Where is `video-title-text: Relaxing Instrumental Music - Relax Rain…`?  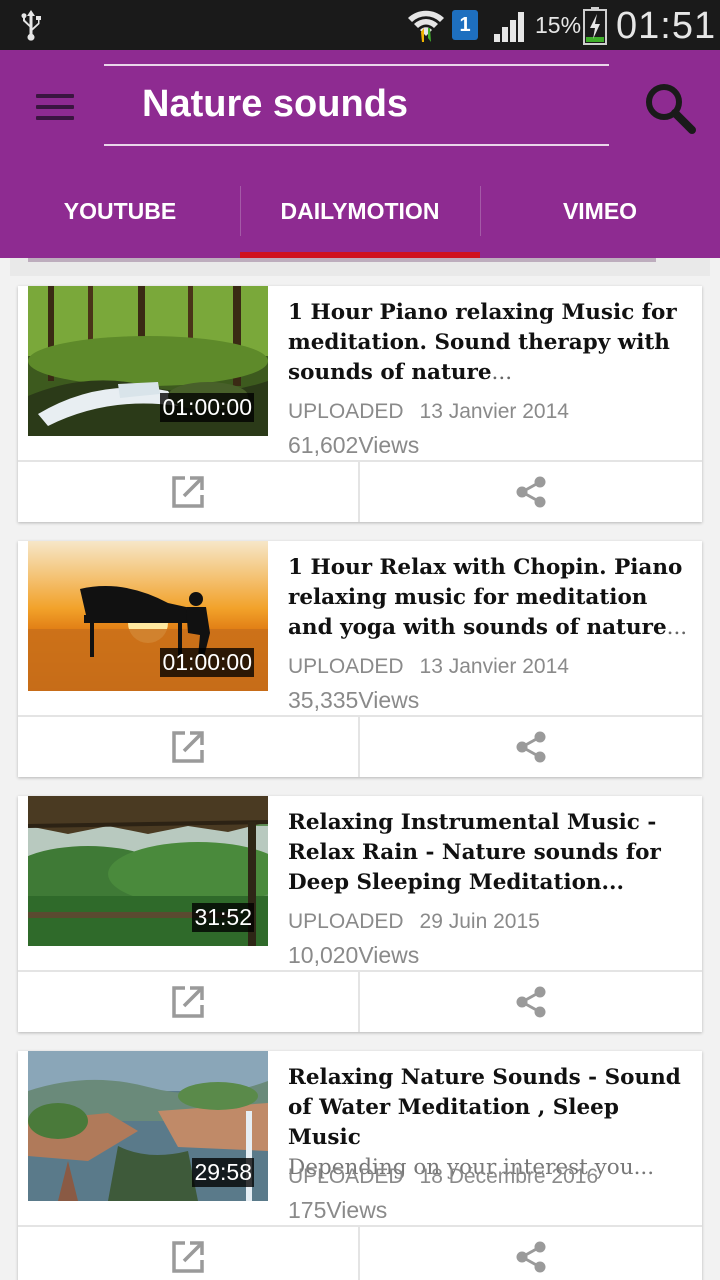
video-title-text: Relaxing Instrumental Music - Relax Rain… is located at coordinates (474, 852).